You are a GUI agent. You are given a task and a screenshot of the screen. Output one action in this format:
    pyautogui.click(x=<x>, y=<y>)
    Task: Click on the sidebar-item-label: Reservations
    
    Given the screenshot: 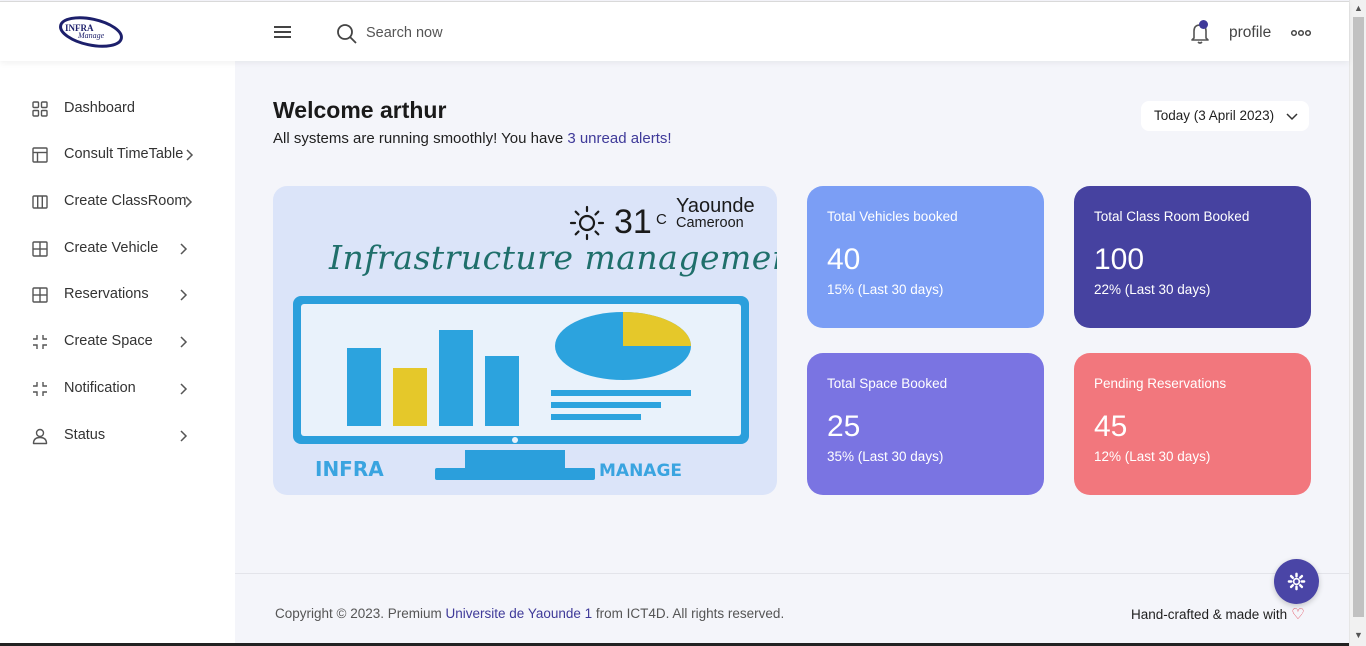 What is the action you would take?
    pyautogui.click(x=106, y=294)
    